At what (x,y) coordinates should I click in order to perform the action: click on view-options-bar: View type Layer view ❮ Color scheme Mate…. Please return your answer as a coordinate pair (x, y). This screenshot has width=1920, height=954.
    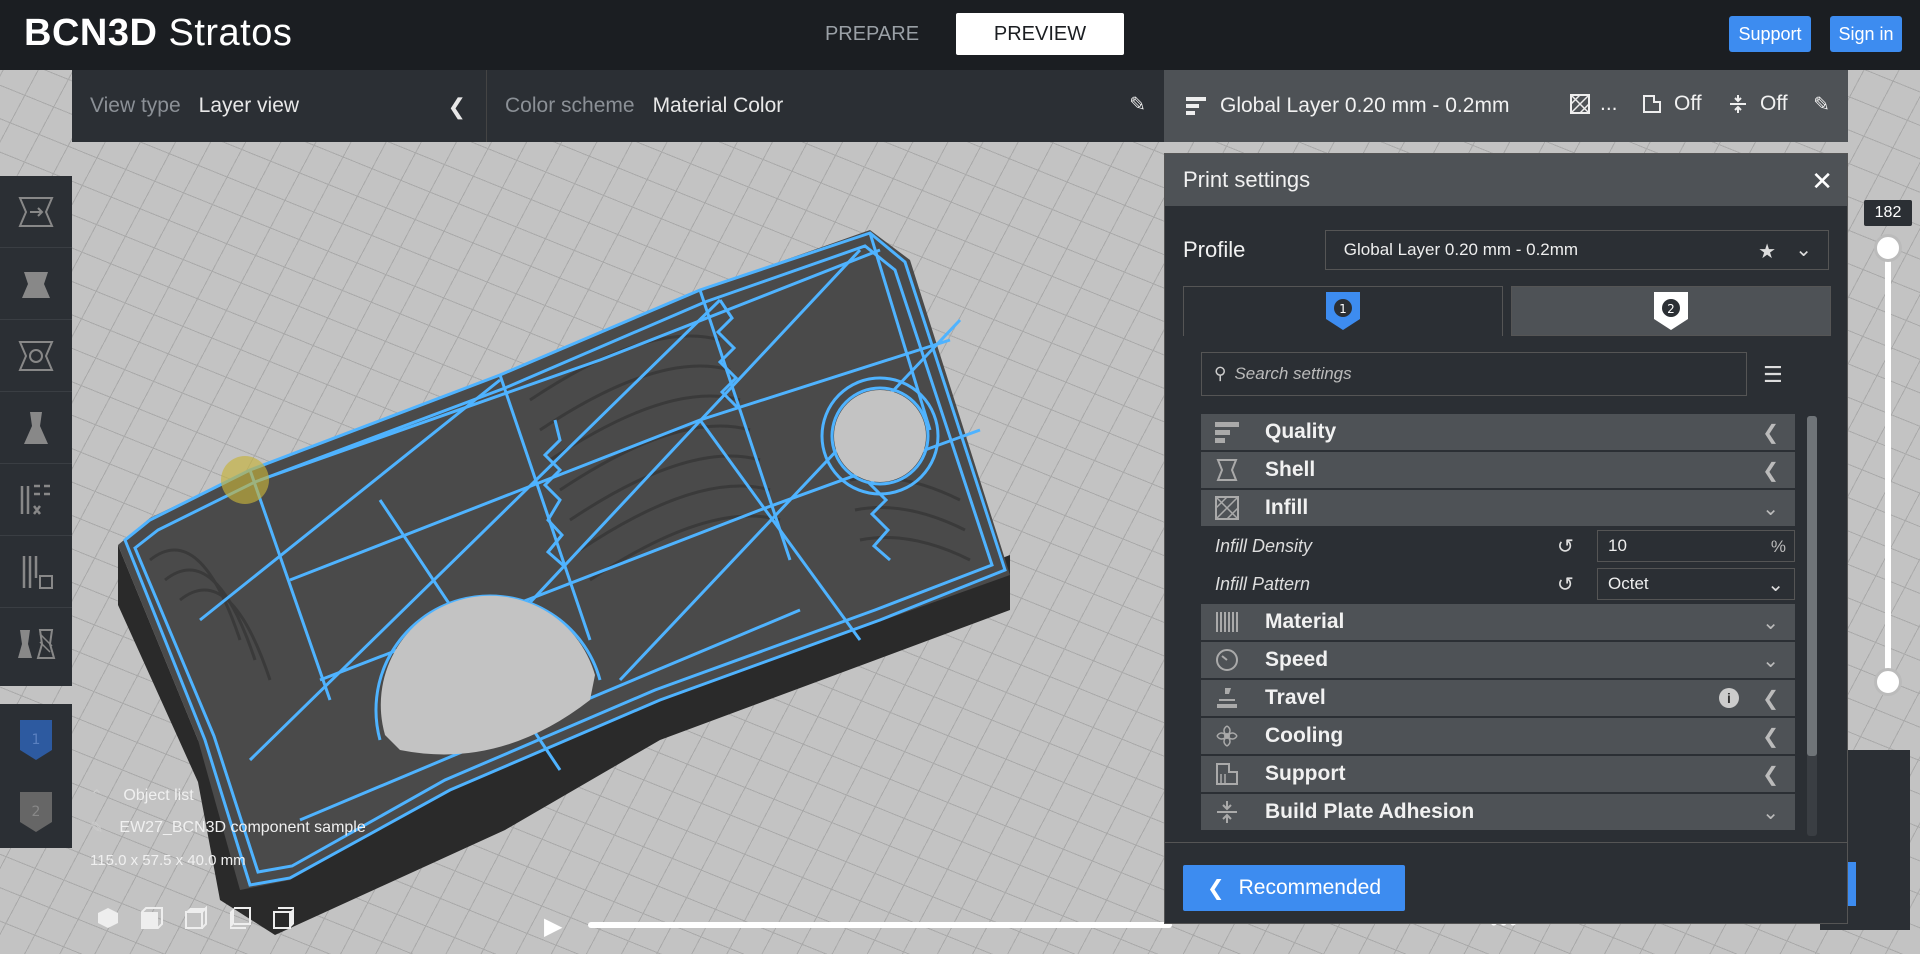
    Looking at the image, I should click on (618, 106).